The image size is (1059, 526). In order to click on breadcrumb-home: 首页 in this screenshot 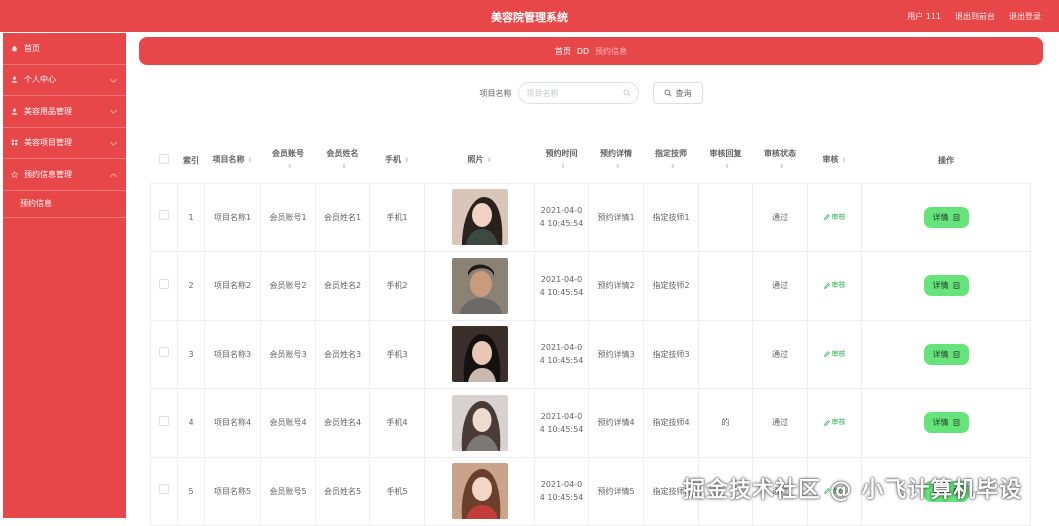, I will do `click(563, 51)`.